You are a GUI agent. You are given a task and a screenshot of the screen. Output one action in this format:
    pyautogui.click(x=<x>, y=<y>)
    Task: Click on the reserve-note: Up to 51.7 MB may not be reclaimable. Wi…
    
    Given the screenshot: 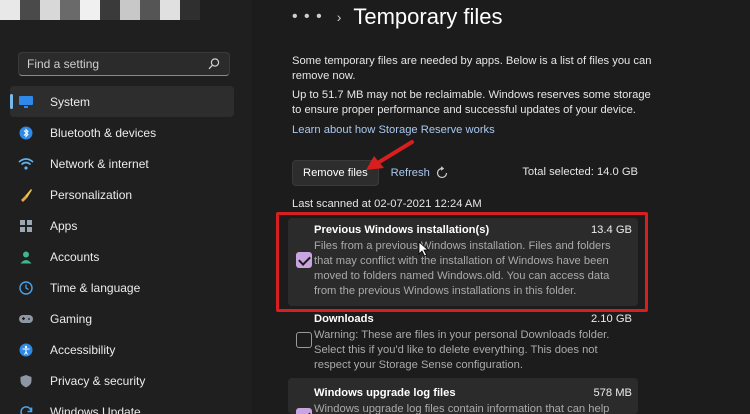 What is the action you would take?
    pyautogui.click(x=471, y=102)
    